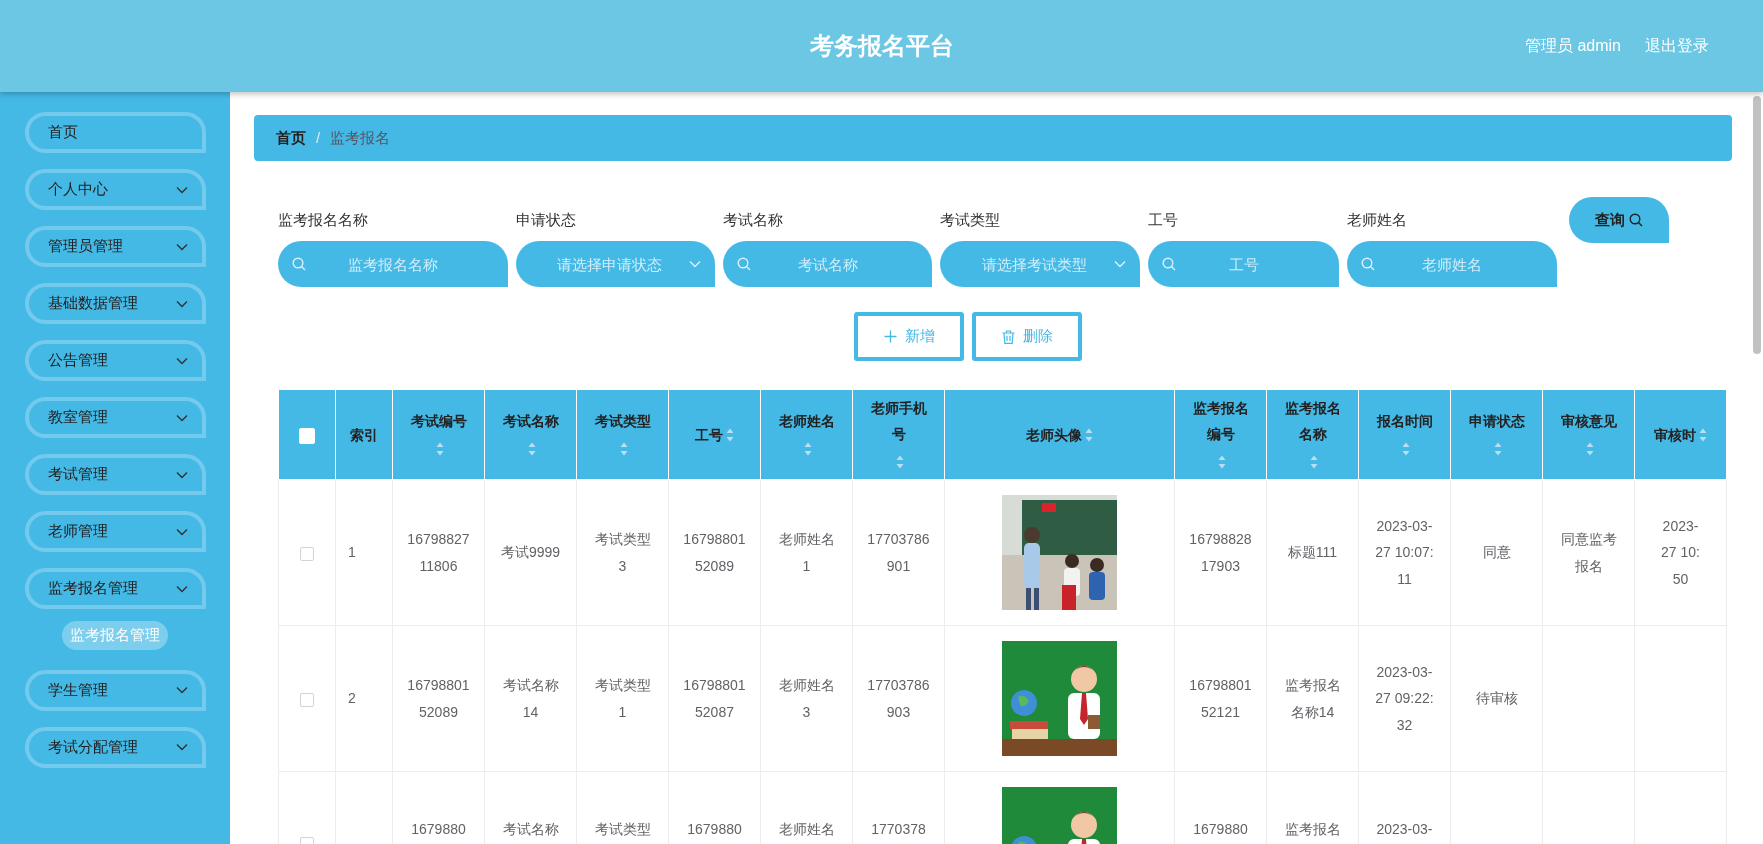 This screenshot has width=1763, height=844. What do you see at coordinates (1496, 698) in the screenshot?
I see `table-cell: 待审核` at bounding box center [1496, 698].